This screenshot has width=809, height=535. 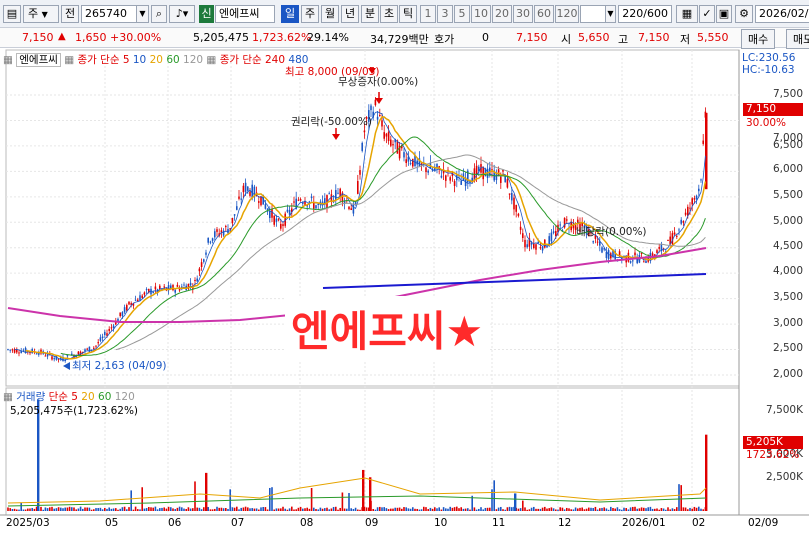 What do you see at coordinates (408, 14) in the screenshot?
I see `period-tick-button: 틱` at bounding box center [408, 14].